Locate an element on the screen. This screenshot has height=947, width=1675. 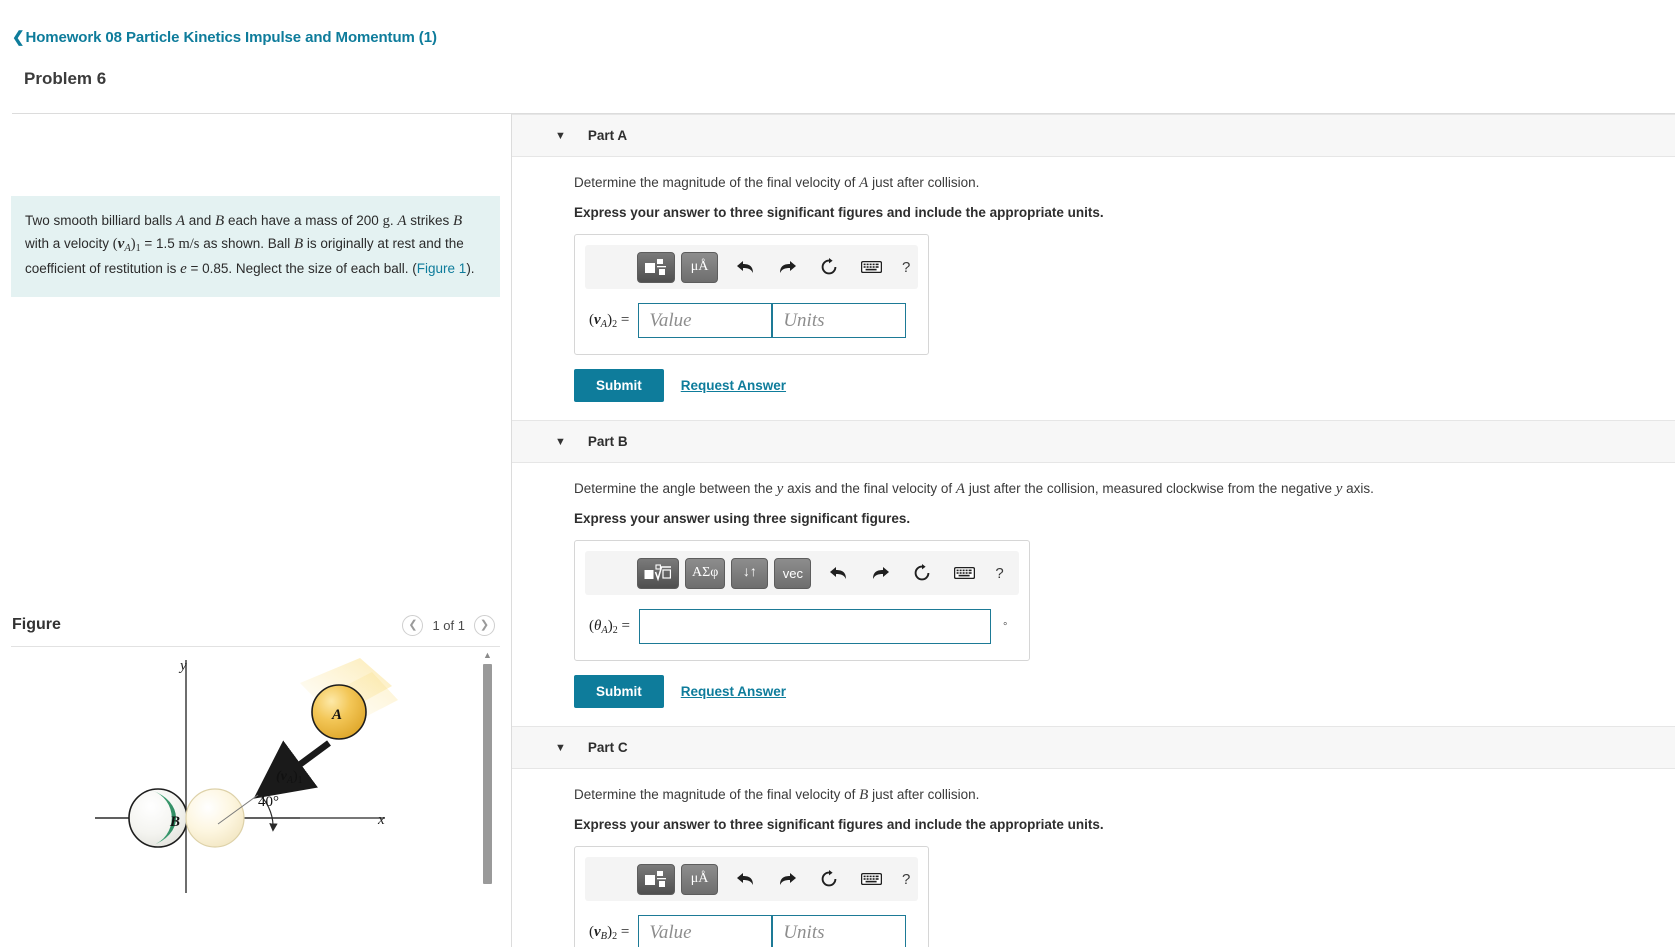
part-b-actions: Submit Request Answer is located at coordinates (1124, 691).